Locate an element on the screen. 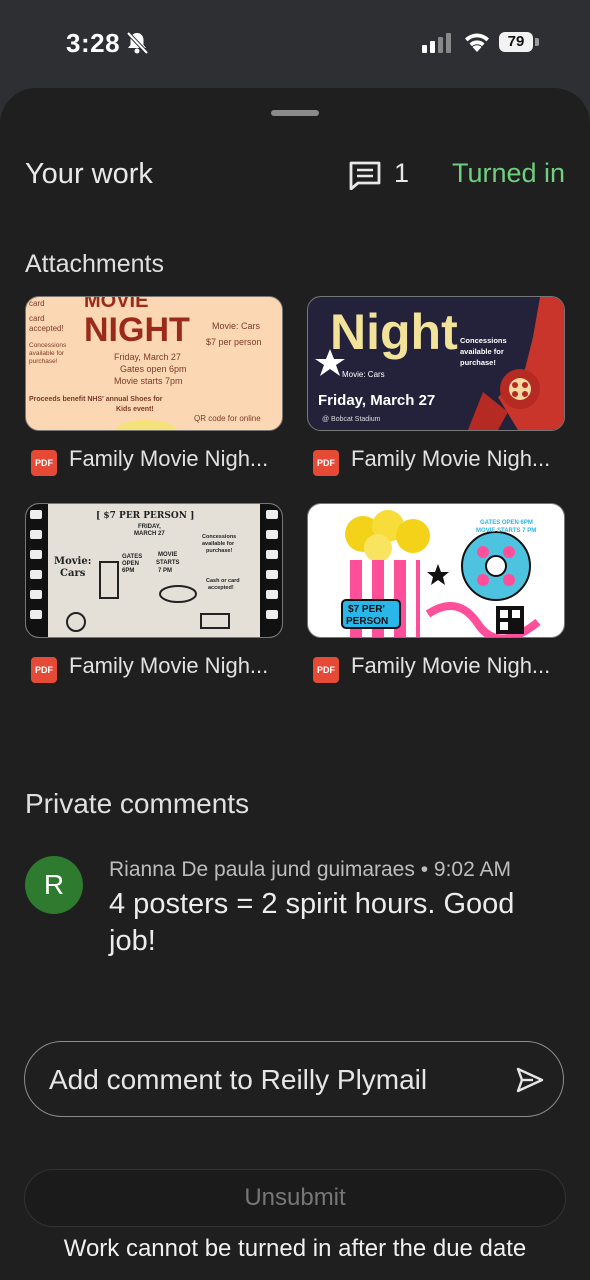 The image size is (590, 1280). svg-text:Proceeds benefit NHS' annual S: Proceeds benefit NHS' annual Shoes for is located at coordinates (96, 399).